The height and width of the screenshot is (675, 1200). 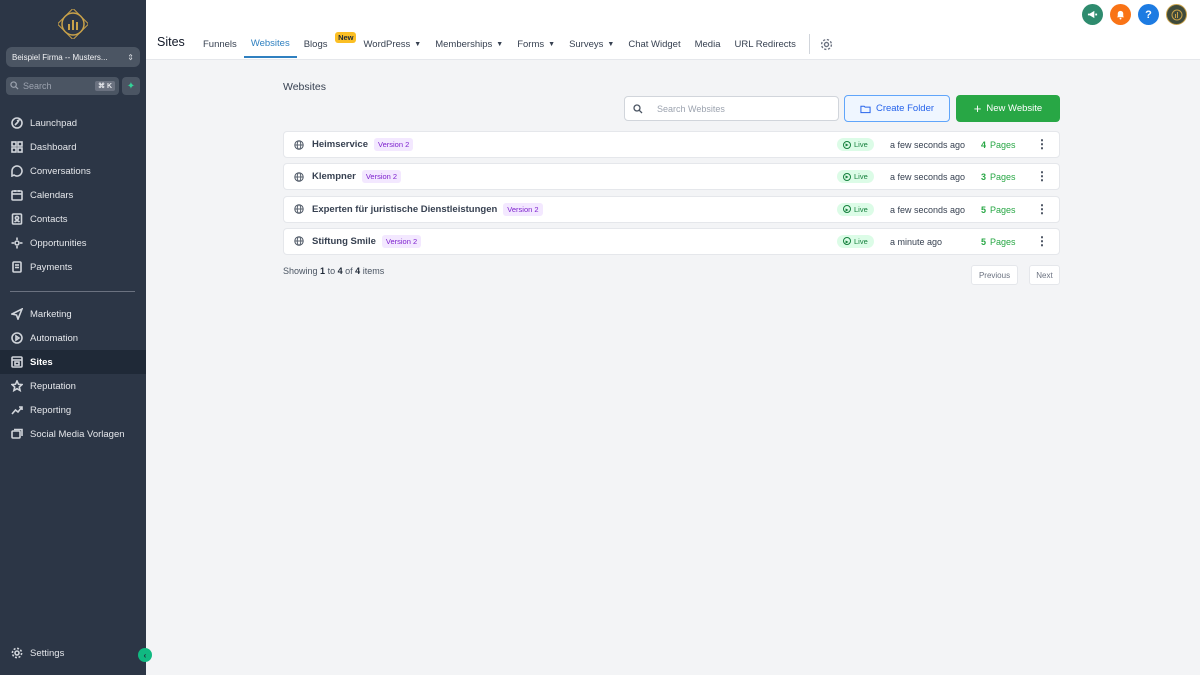 I want to click on help-button: ?, so click(x=1148, y=14).